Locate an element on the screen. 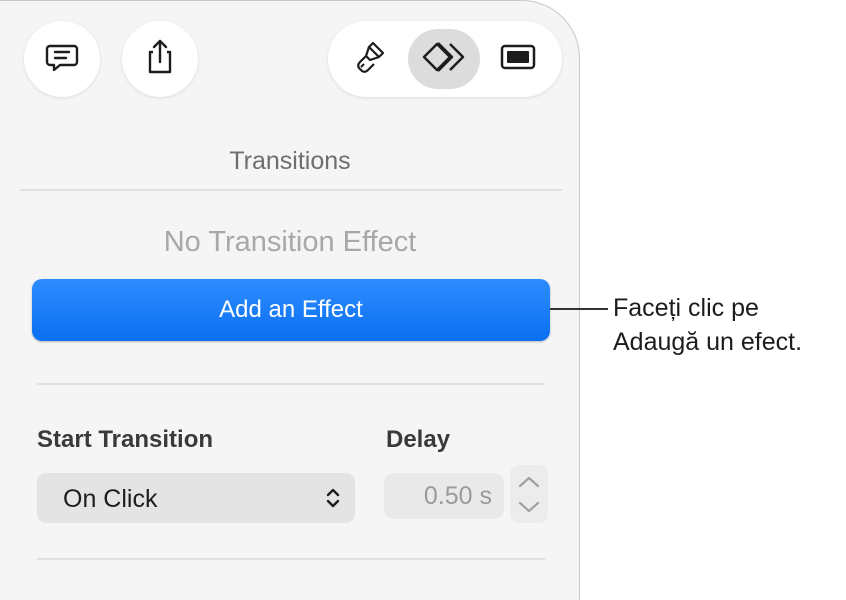 This screenshot has height=600, width=846. delay-stepper is located at coordinates (529, 494).